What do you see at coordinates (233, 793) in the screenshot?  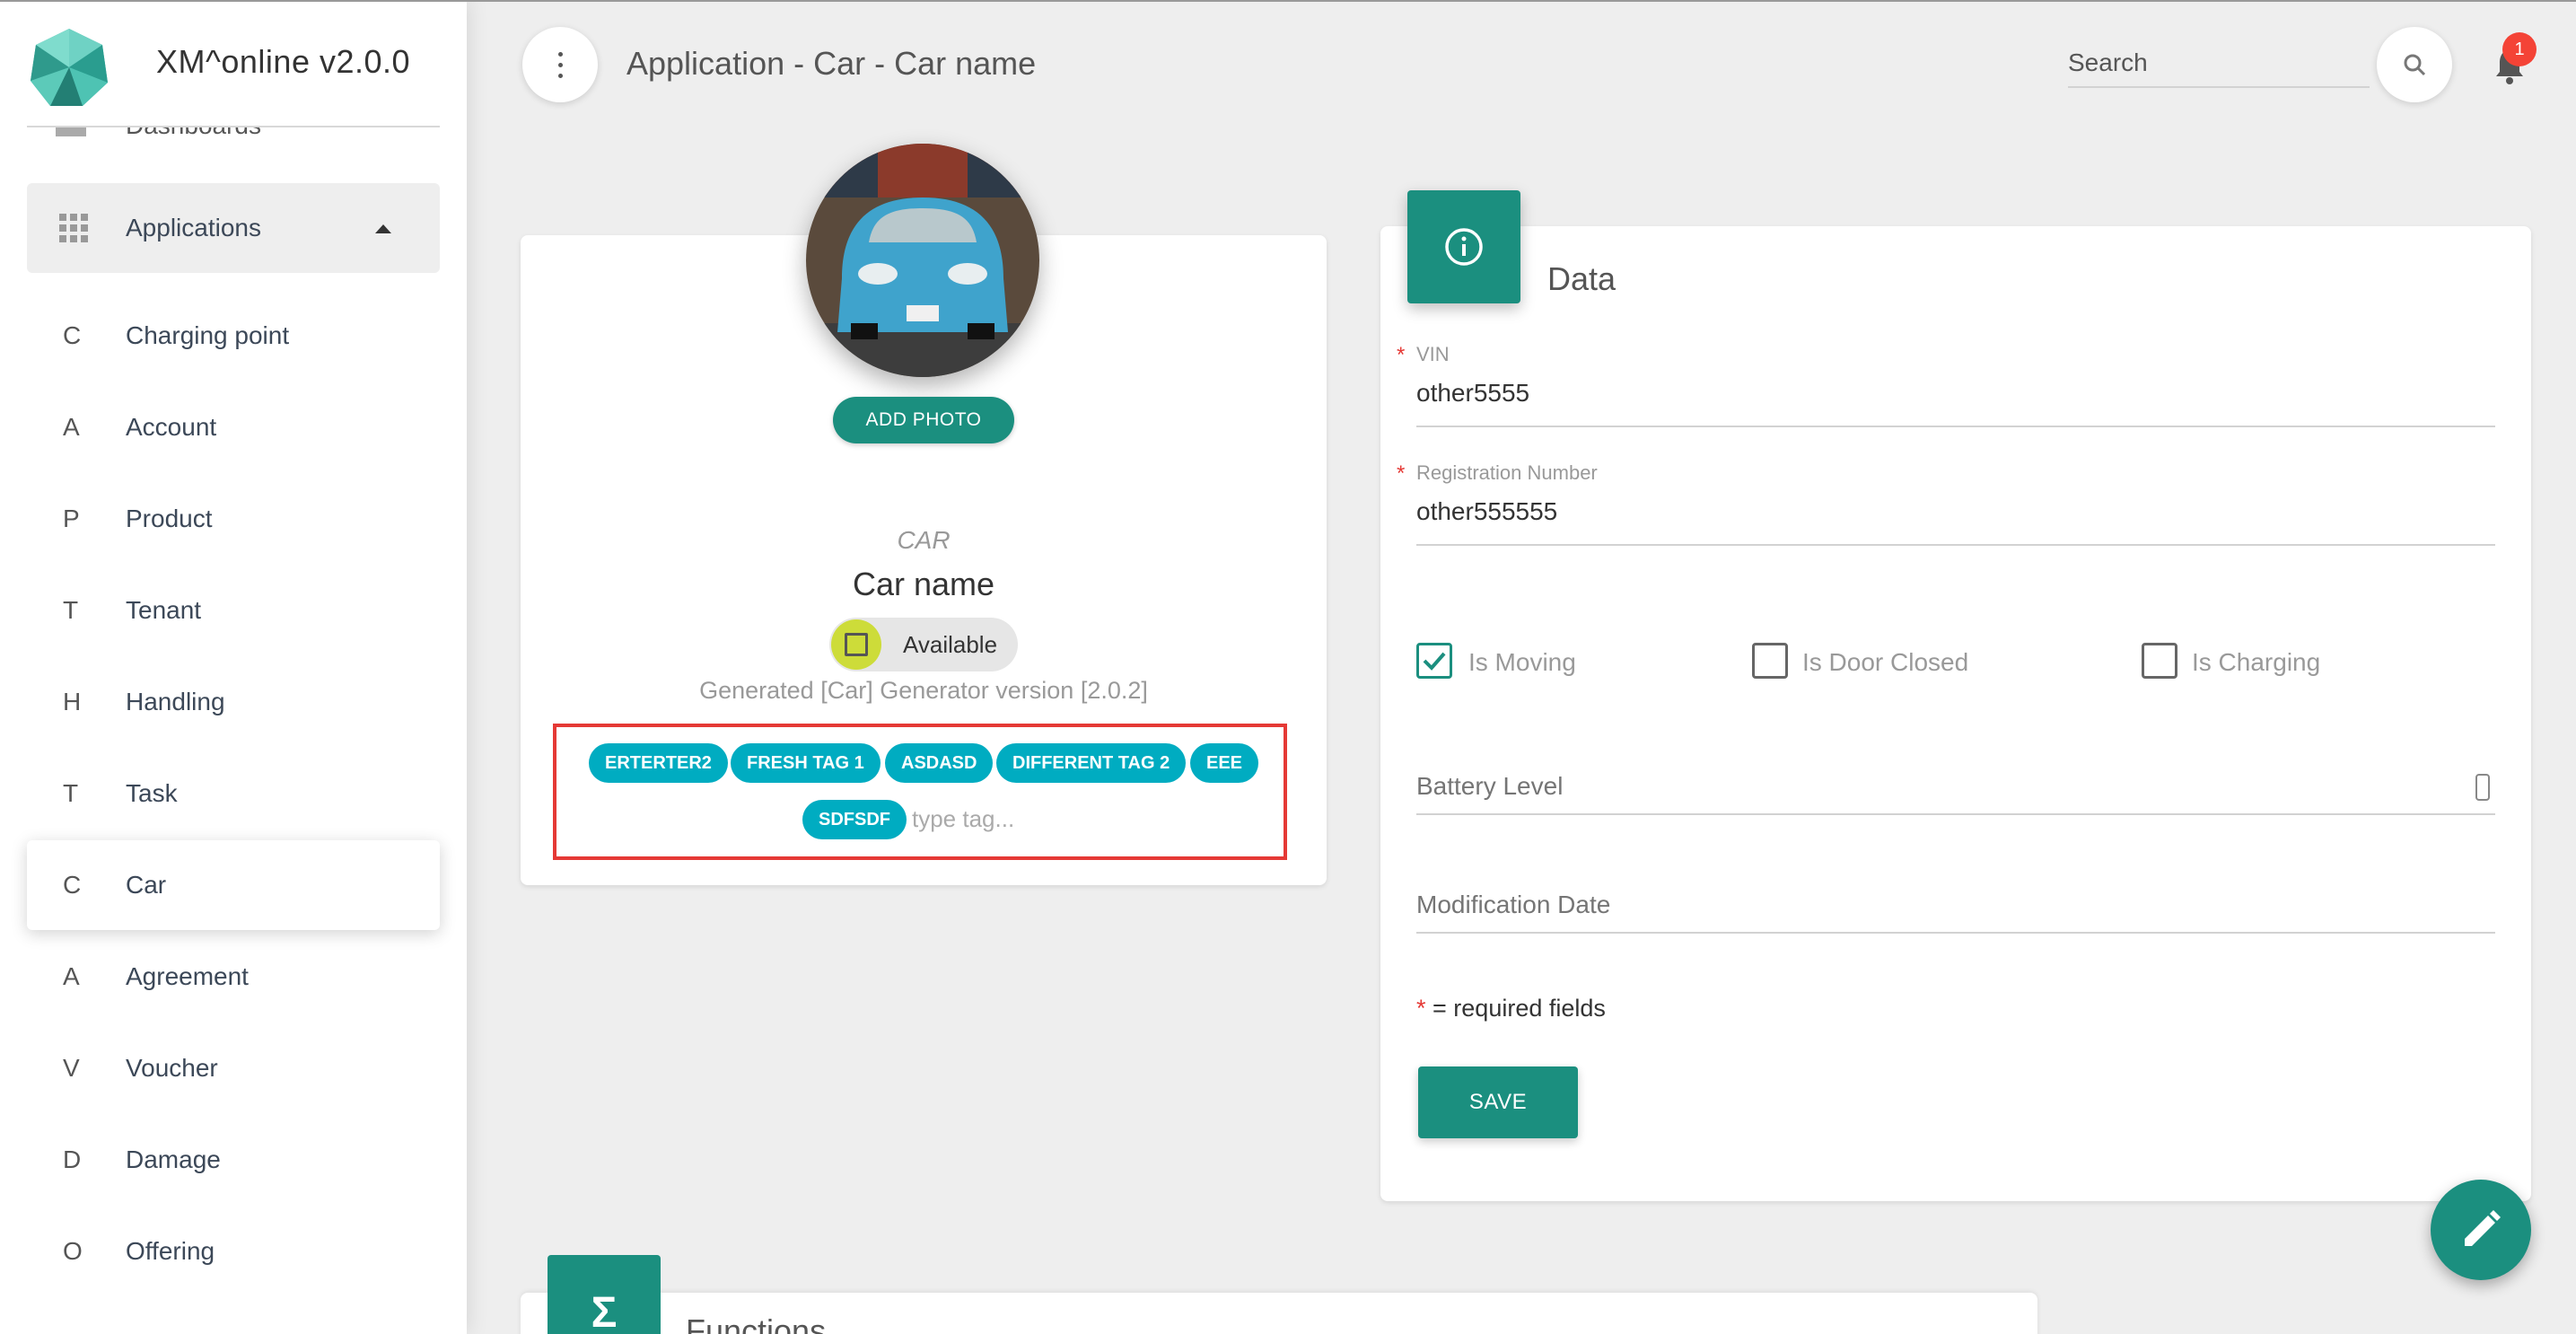 I see `sidebar-item-task: T Task` at bounding box center [233, 793].